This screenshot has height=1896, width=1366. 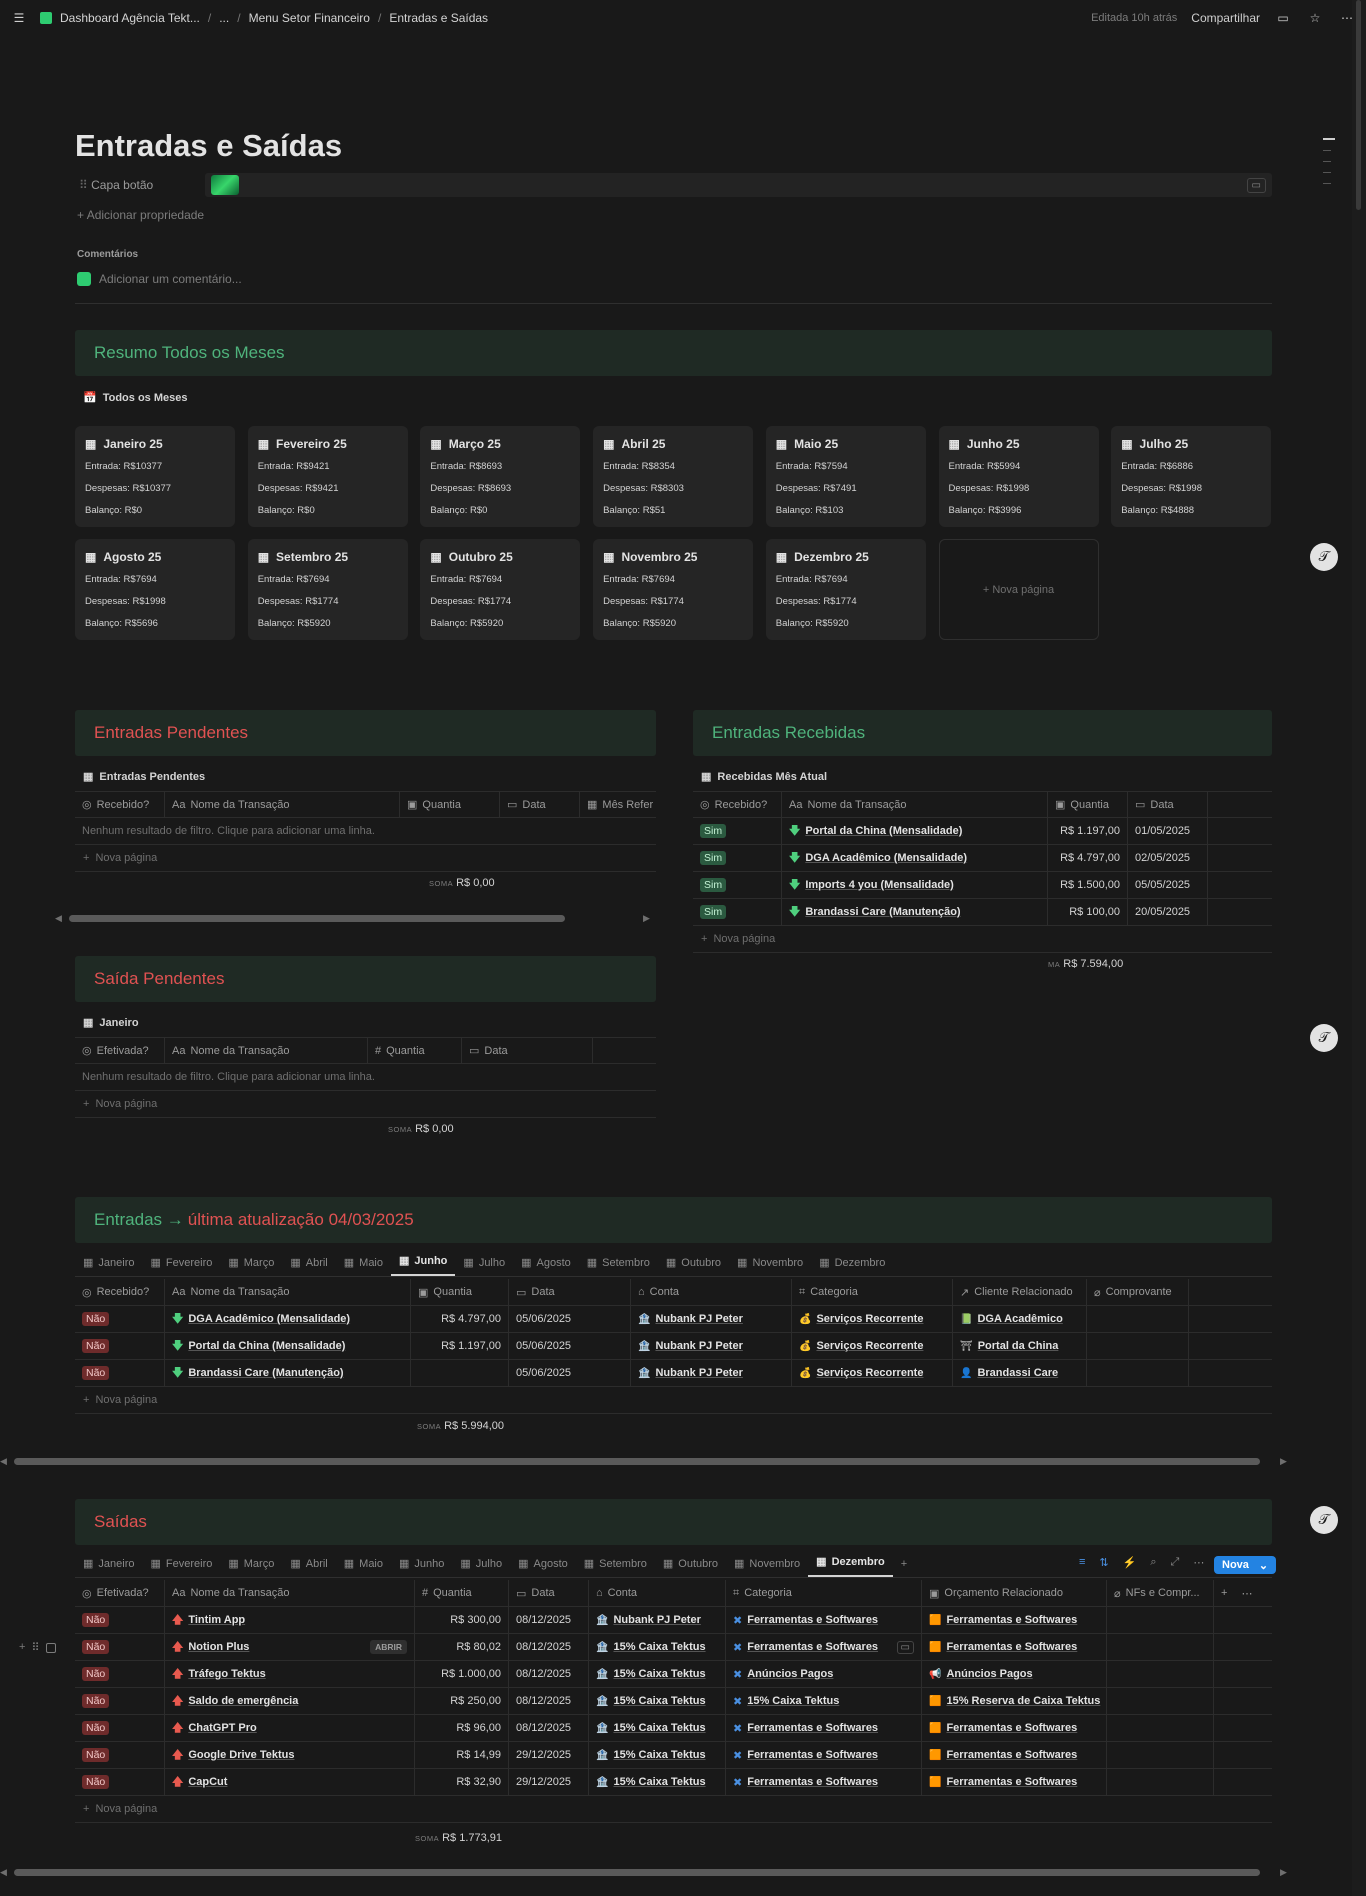 What do you see at coordinates (673, 557) in the screenshot?
I see `card-title: ▦ Novembro 25` at bounding box center [673, 557].